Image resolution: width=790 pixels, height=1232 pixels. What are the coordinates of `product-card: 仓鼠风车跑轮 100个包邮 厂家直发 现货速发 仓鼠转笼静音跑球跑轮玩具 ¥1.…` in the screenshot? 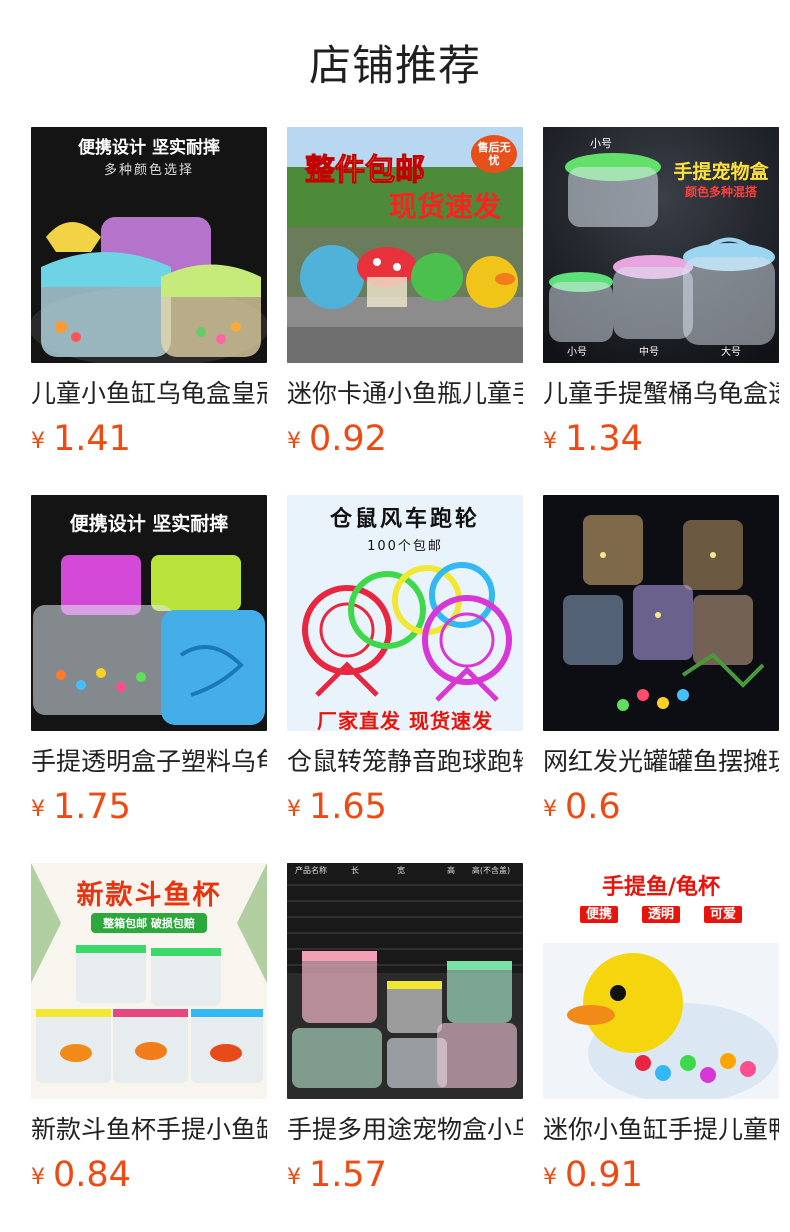 It's located at (405, 679).